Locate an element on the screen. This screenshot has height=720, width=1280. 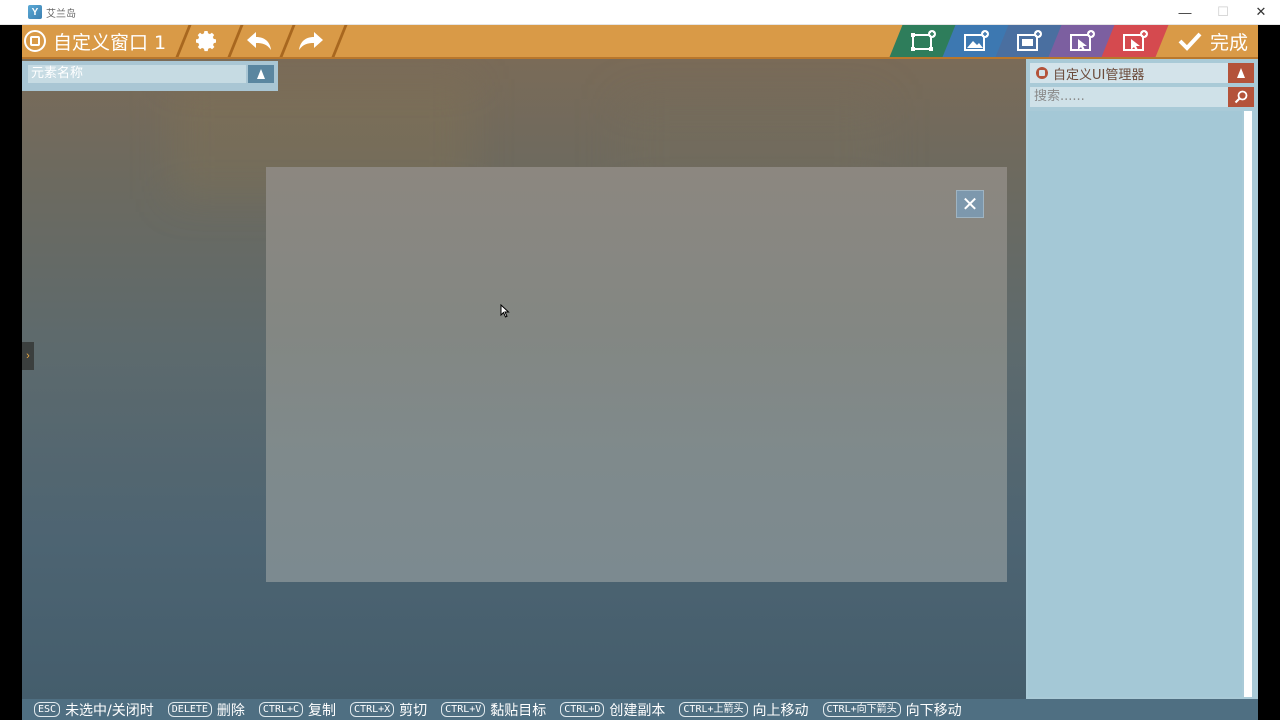
ui-manager-header: 自定义UI管理器 is located at coordinates (1142, 73).